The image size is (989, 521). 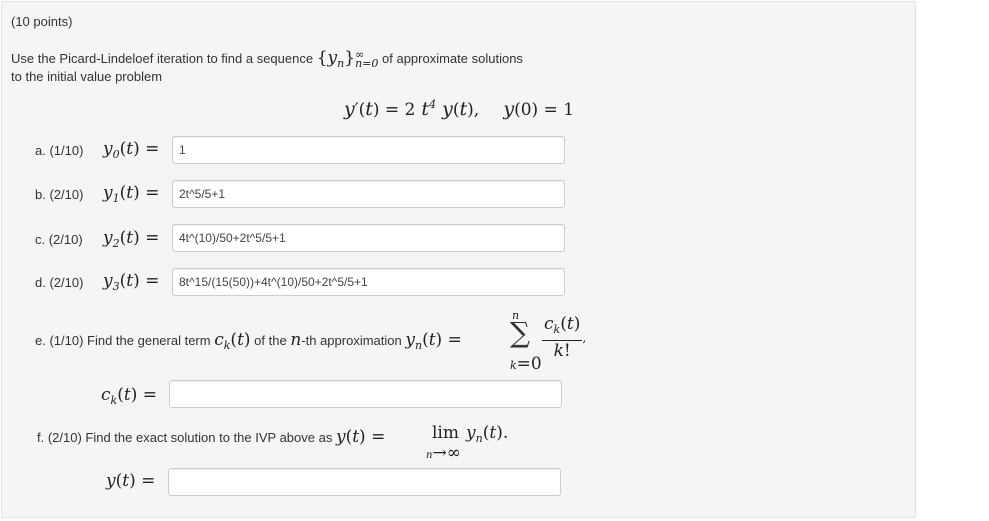 I want to click on y2-symbol: y2(t) =, so click(x=131, y=239).